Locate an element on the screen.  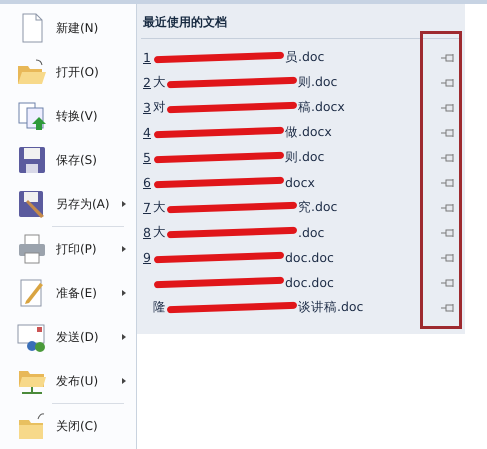
file-number: 9 is located at coordinates (147, 257).